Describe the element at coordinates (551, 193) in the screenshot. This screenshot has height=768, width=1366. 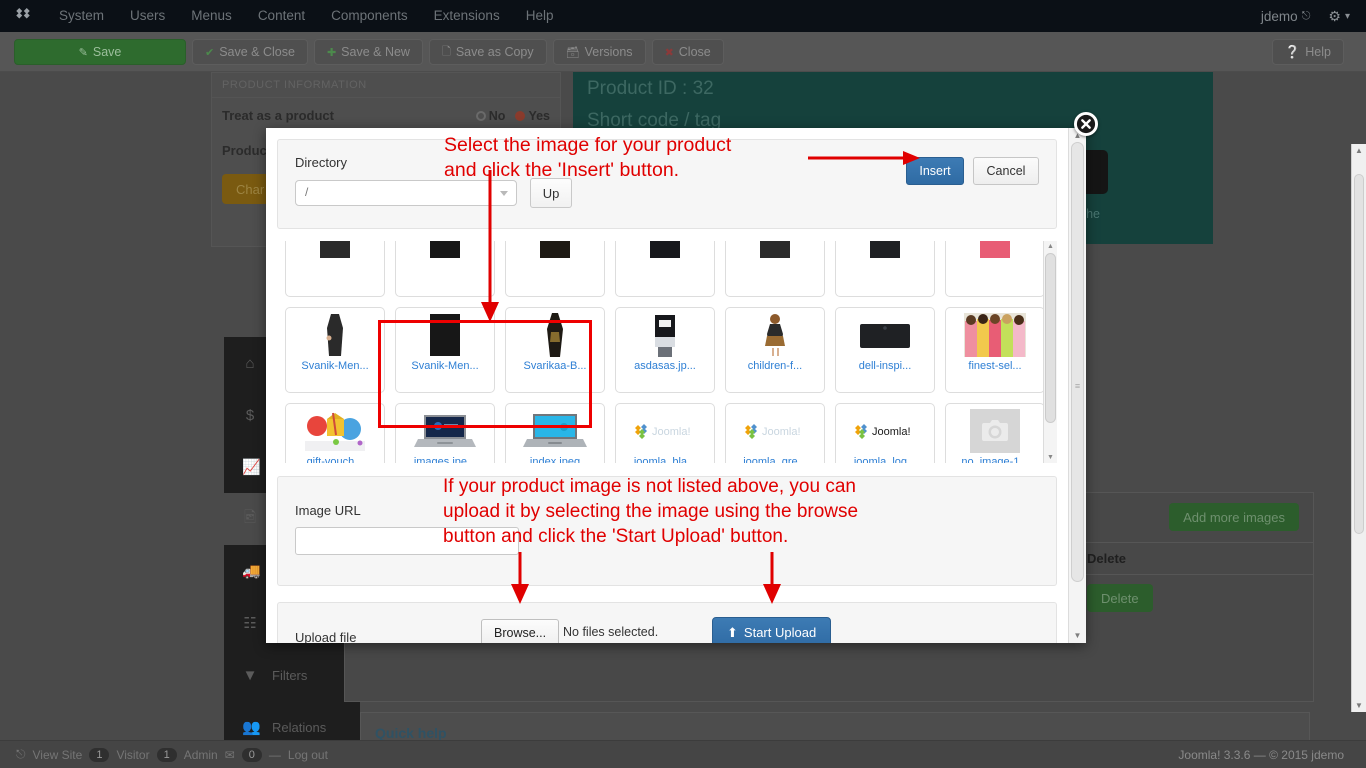
I see `up-button: Up` at that location.